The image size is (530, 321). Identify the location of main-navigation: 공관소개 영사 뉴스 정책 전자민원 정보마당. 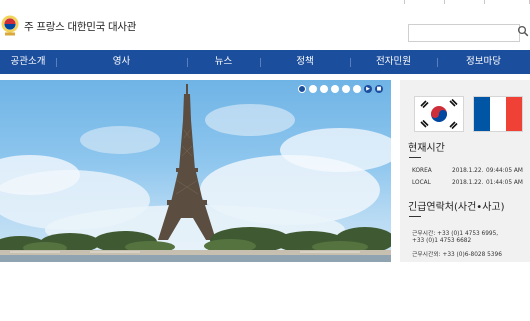
(265, 62).